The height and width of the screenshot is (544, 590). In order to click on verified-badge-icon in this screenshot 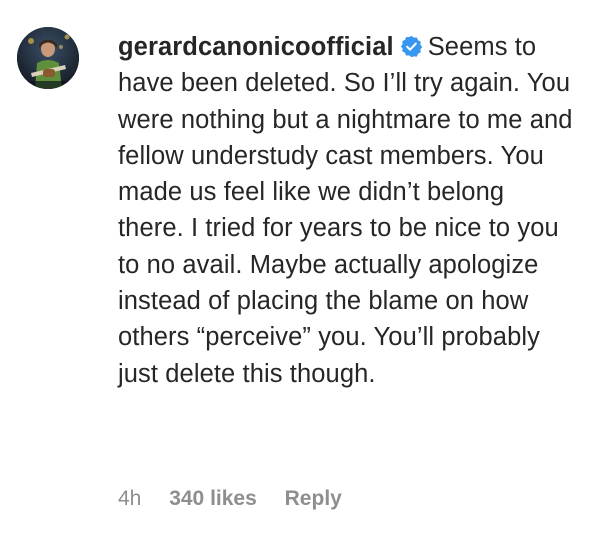, I will do `click(411, 46)`.